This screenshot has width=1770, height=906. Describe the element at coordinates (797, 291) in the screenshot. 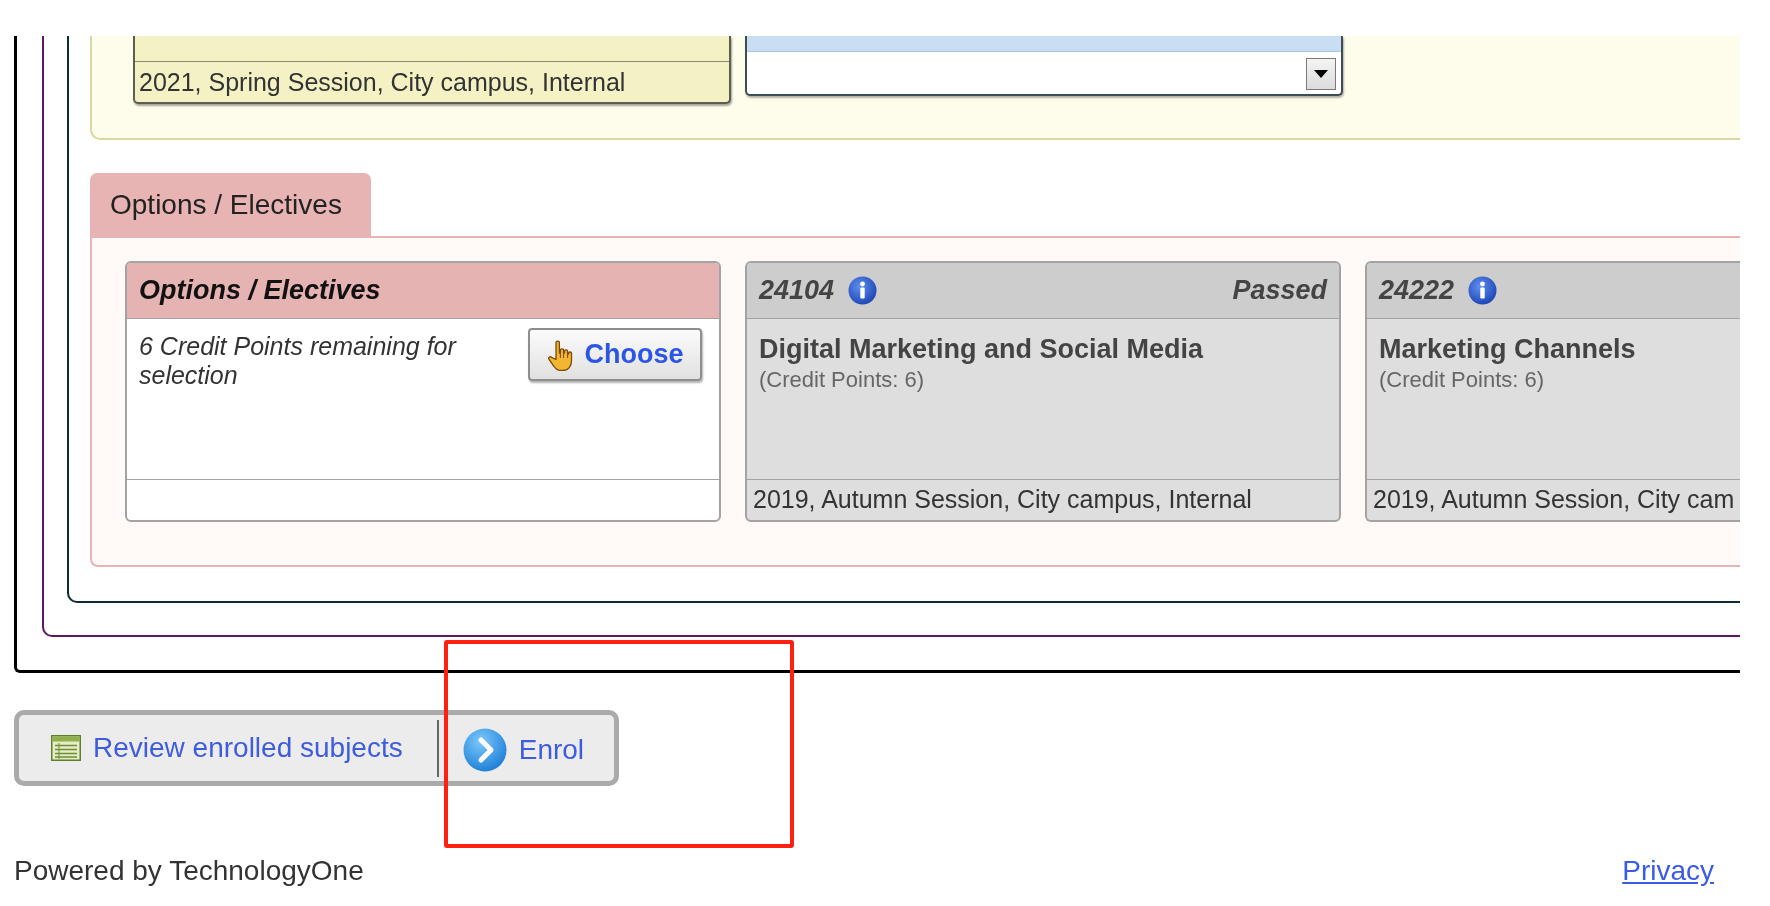

I see `subject-code: 24104` at that location.